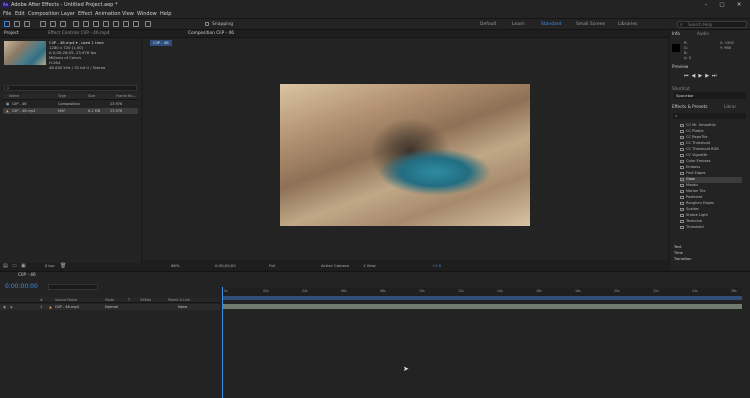 The image size is (750, 398). I want to click on effect-item: Glow, so click(711, 180).